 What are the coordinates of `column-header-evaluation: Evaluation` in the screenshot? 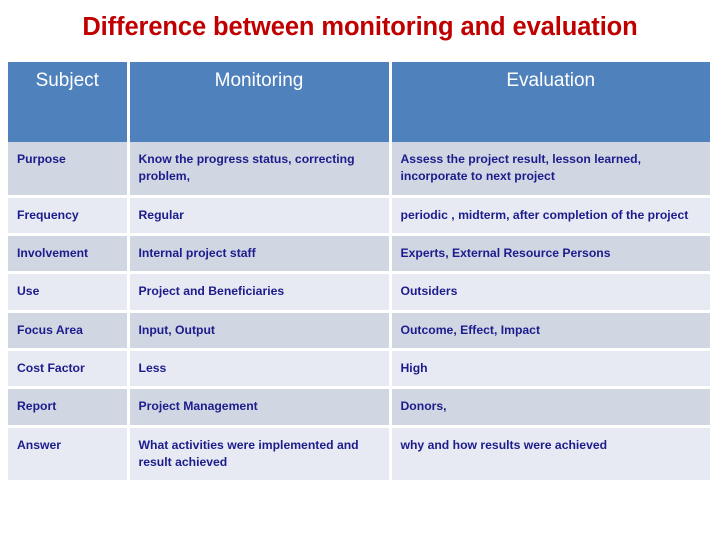 It's located at (550, 102).